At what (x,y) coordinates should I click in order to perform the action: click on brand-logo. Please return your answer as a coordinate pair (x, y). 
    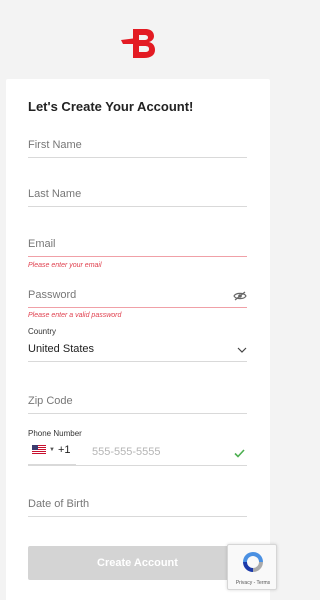
    Looking at the image, I should click on (138, 43).